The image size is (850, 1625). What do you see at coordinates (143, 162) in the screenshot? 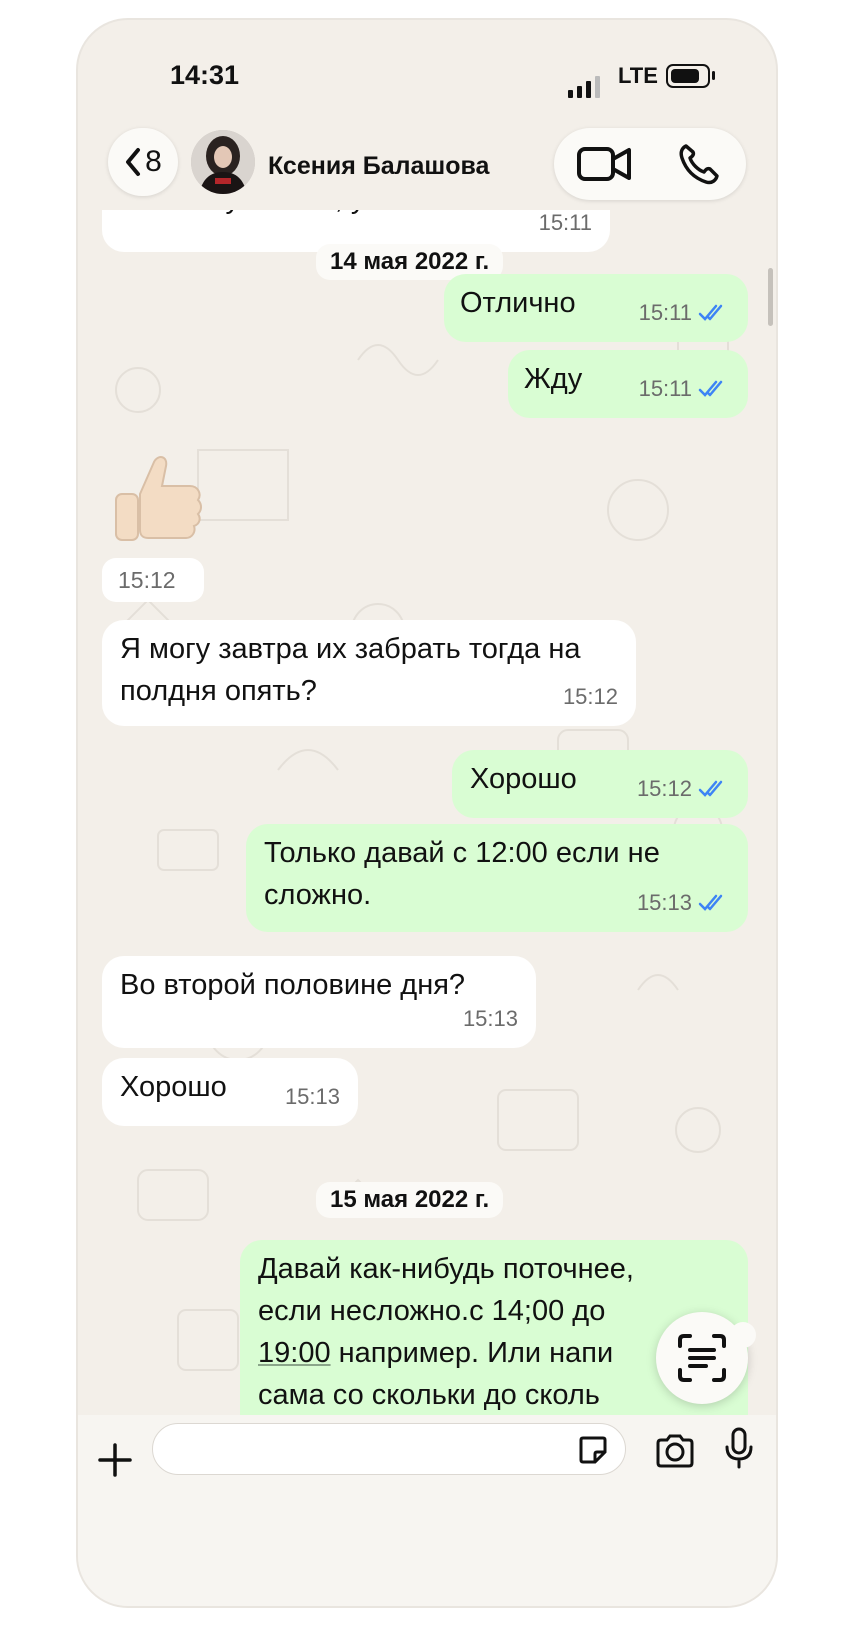
I see `back-button: 8` at bounding box center [143, 162].